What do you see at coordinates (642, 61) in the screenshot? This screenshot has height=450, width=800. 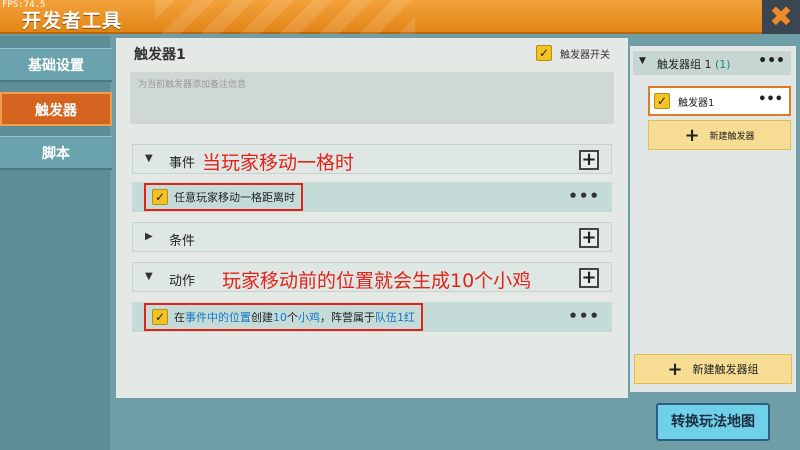 I see `chevron-down-icon: ▼` at bounding box center [642, 61].